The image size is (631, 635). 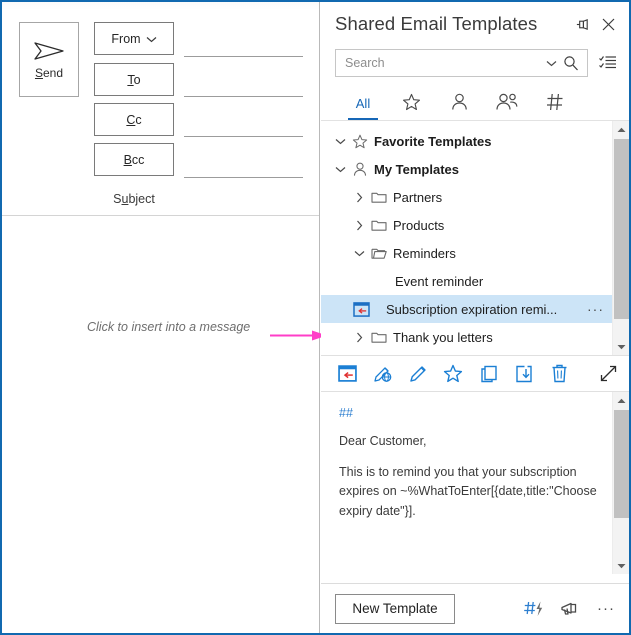 I want to click on tab-bar: All, so click(x=475, y=101).